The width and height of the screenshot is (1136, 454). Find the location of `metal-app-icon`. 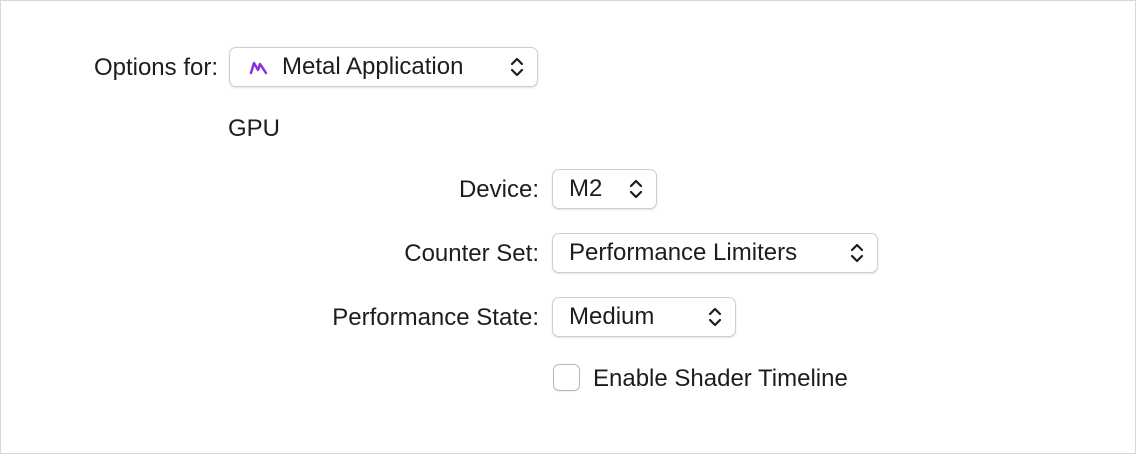

metal-app-icon is located at coordinates (258, 68).